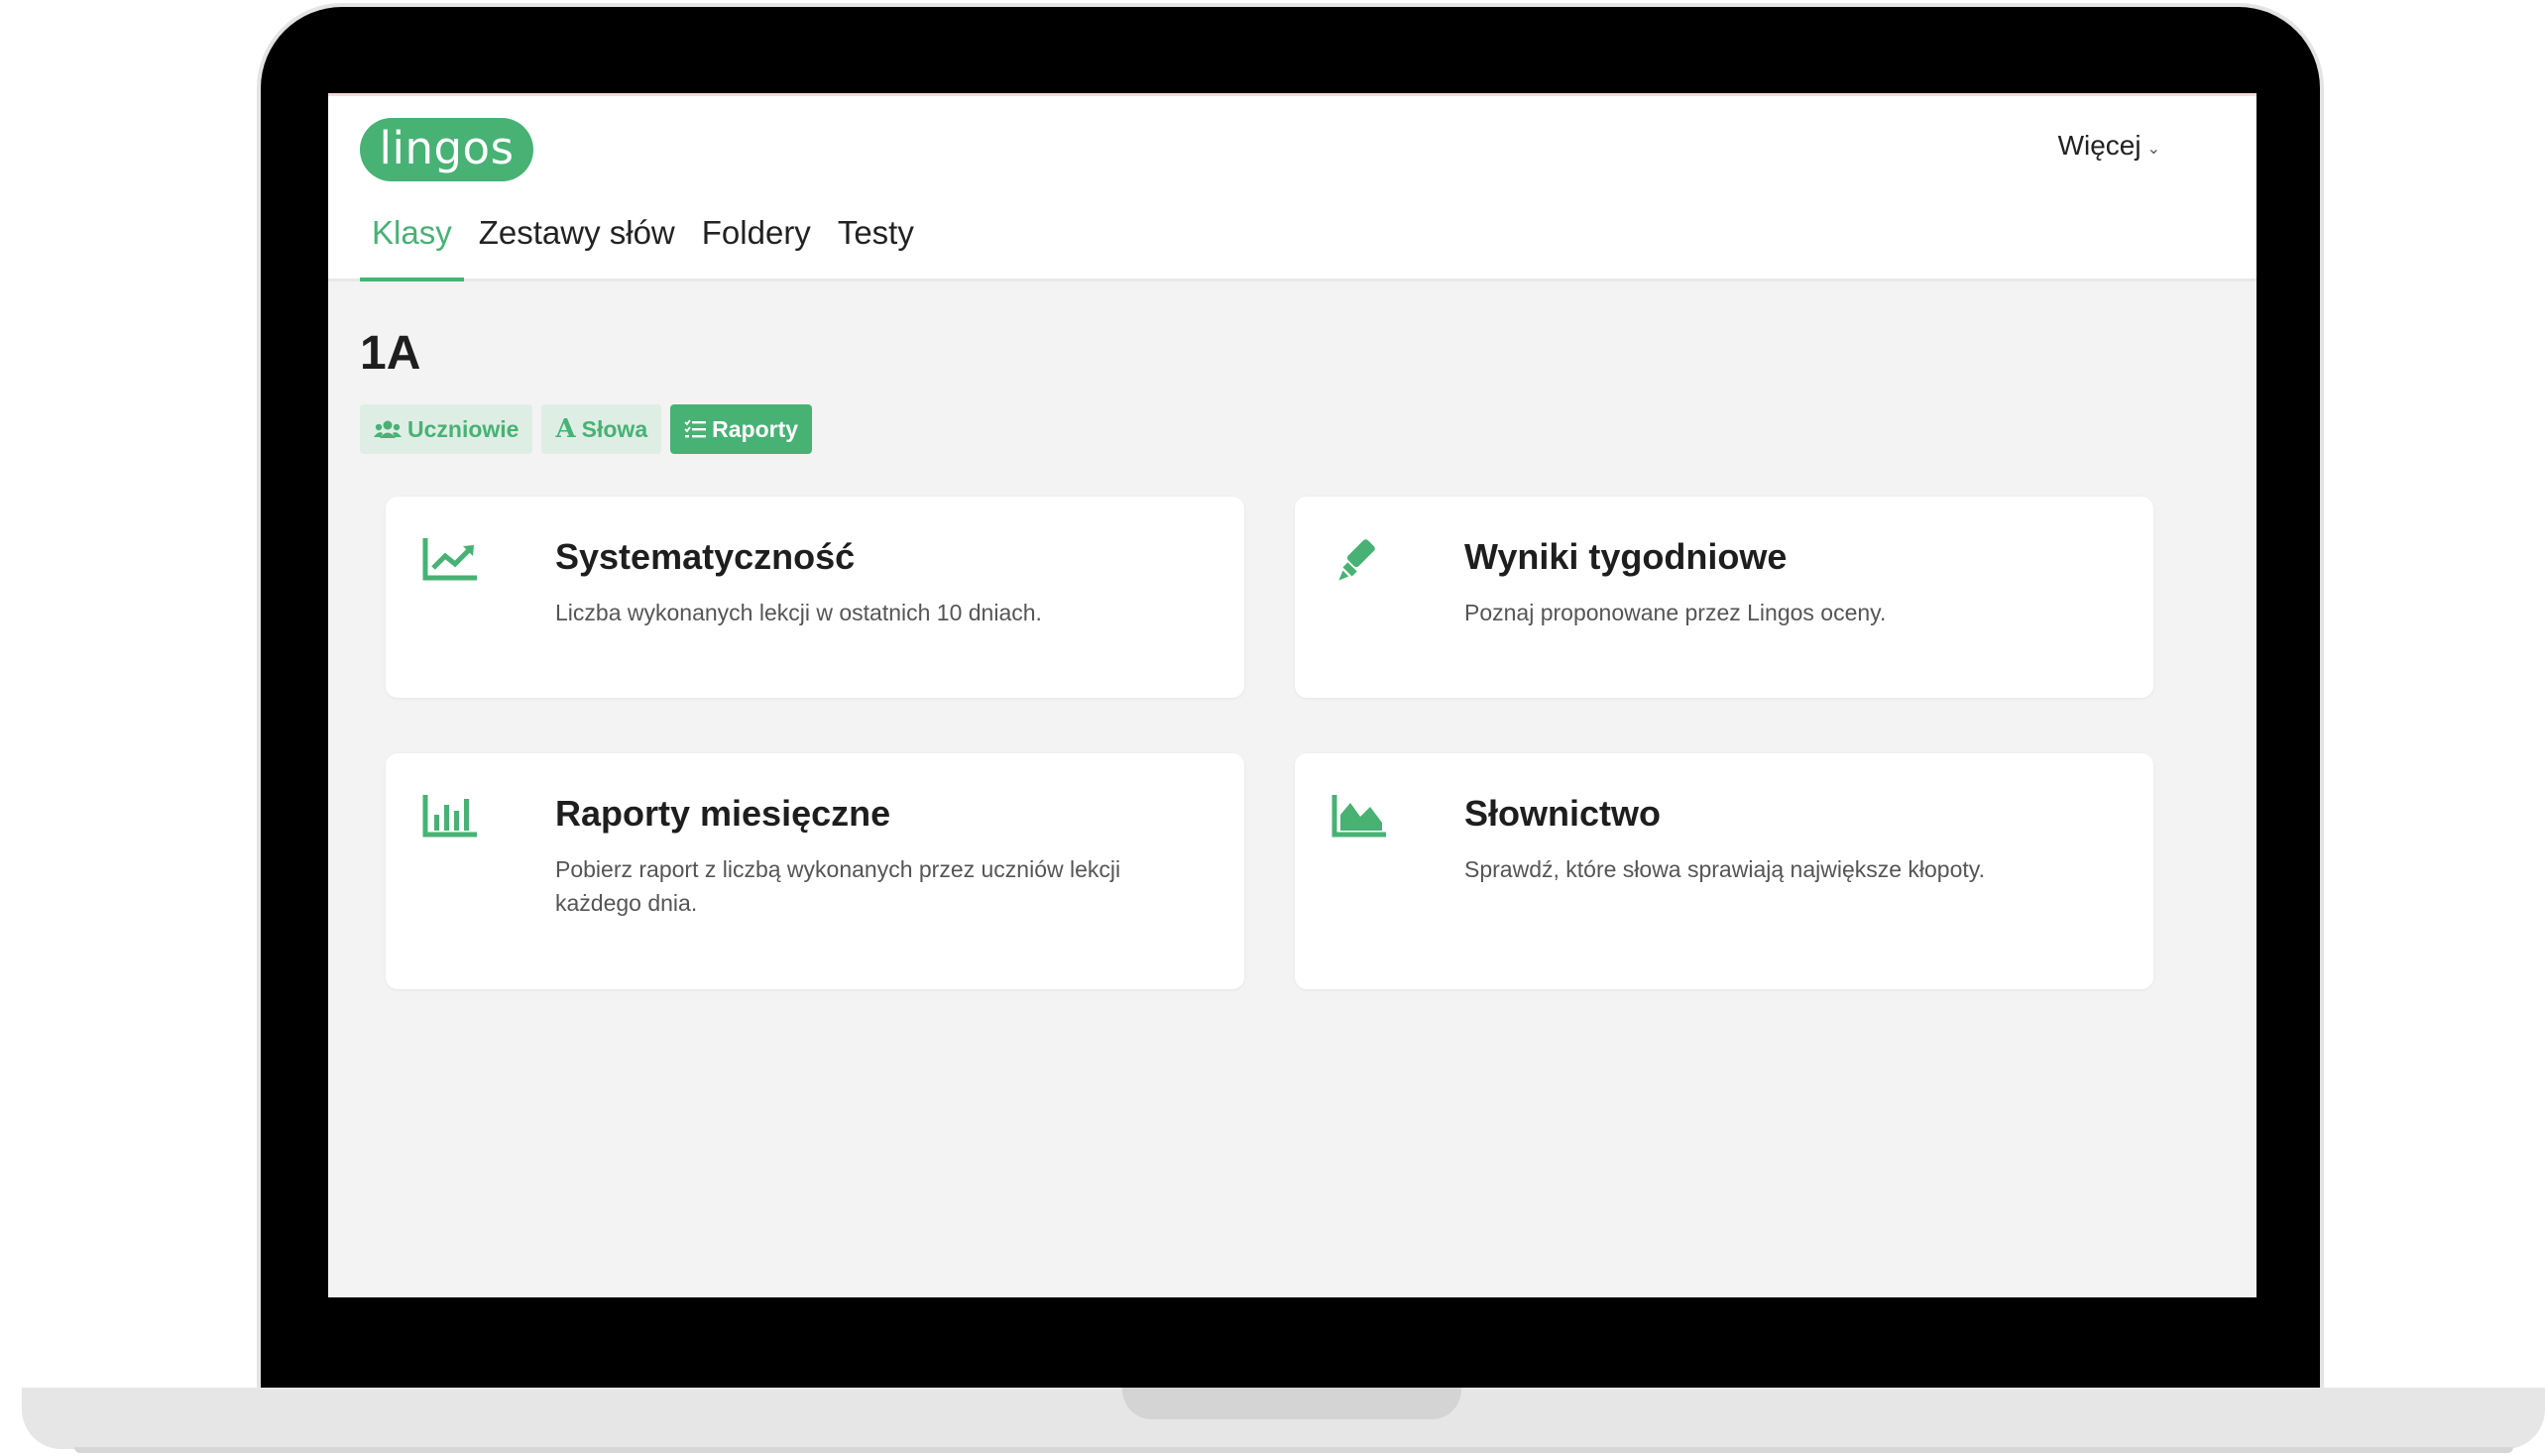  Describe the element at coordinates (449, 816) in the screenshot. I see `bar-chart-icon` at that location.